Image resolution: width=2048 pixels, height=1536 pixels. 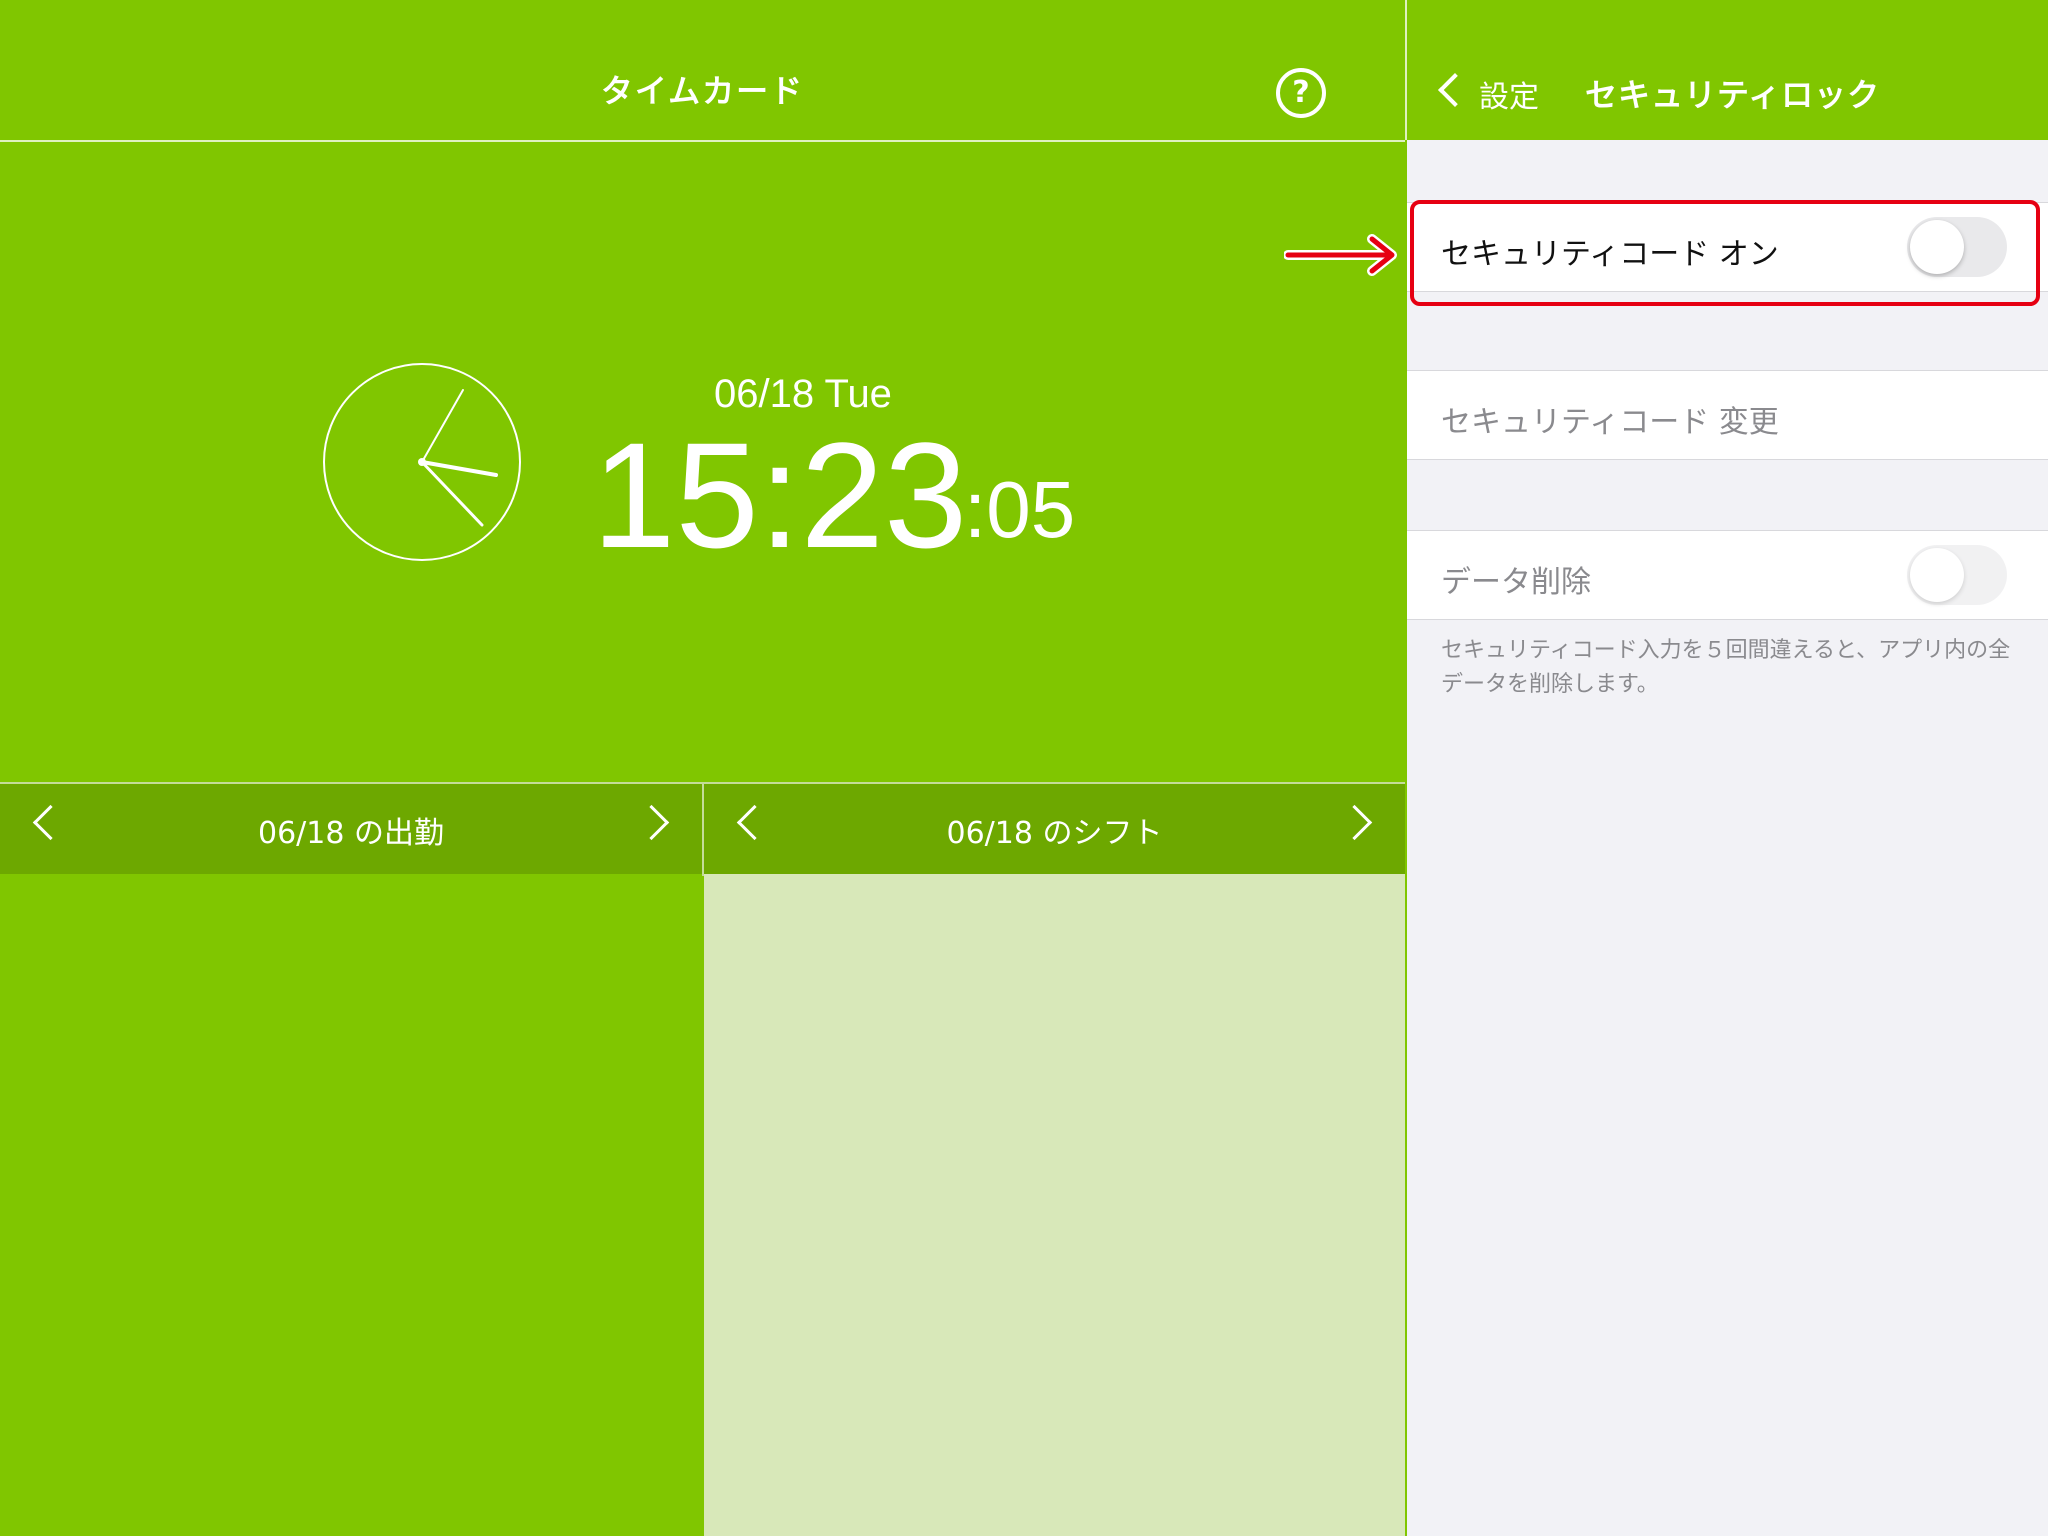 I want to click on current-seconds: :05, so click(x=1020, y=509).